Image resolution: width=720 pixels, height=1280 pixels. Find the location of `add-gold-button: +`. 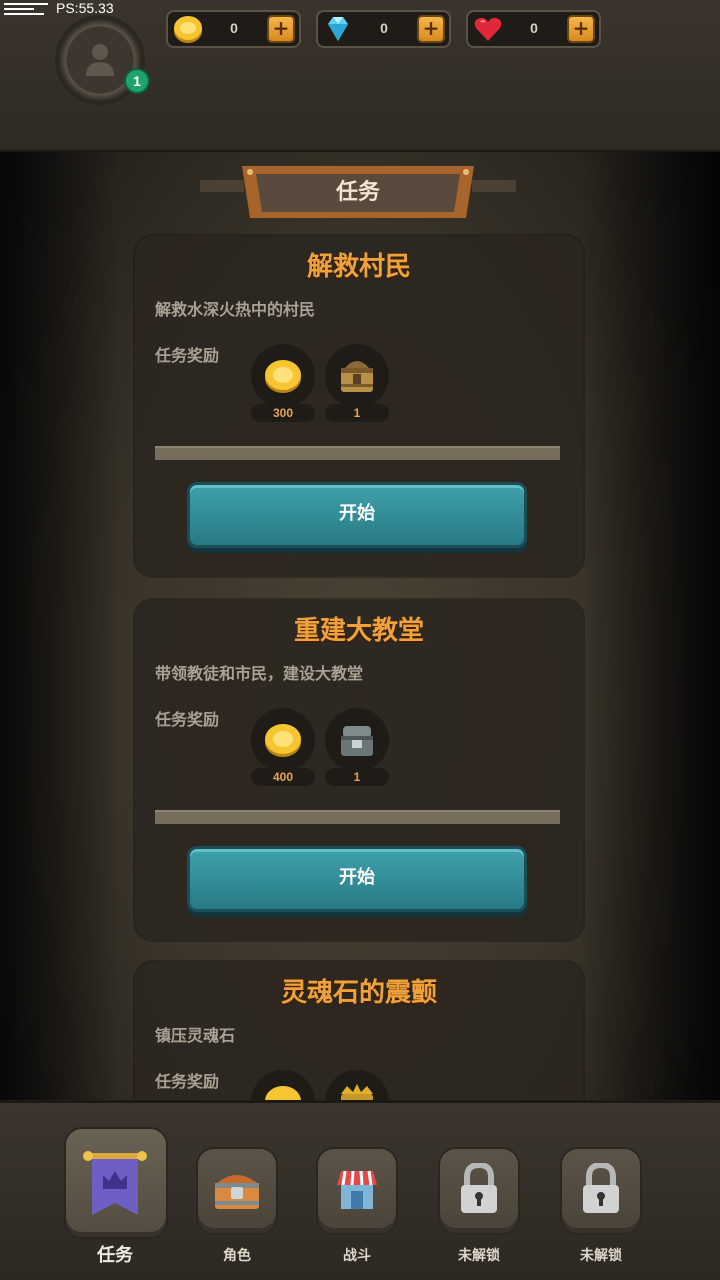

add-gold-button: + is located at coordinates (281, 29).